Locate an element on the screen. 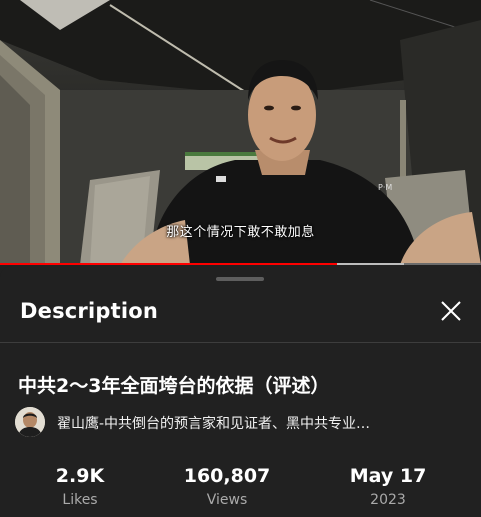  drag-handle is located at coordinates (240, 279).